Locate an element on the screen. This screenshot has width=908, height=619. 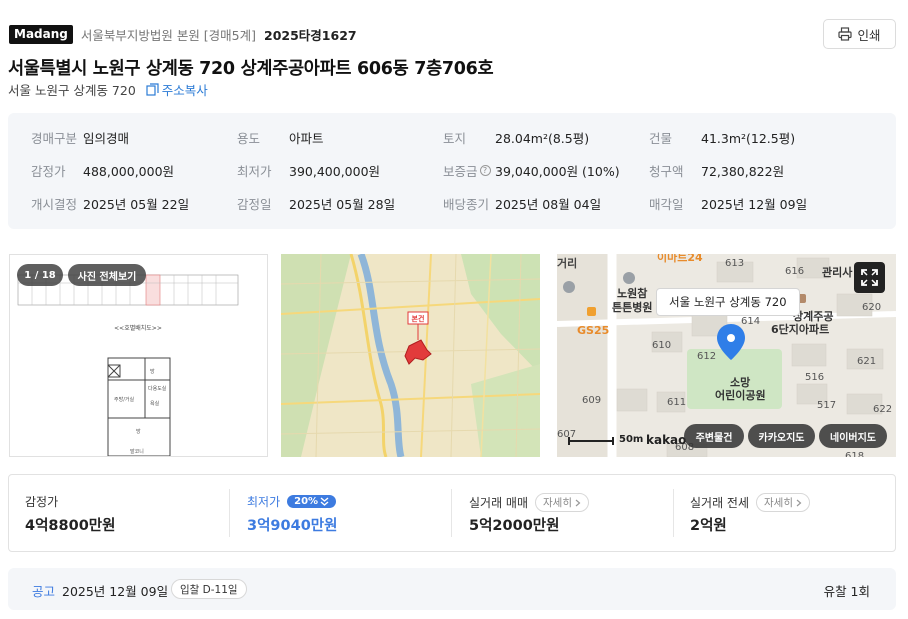
info-value: 488,000,000원 is located at coordinates (129, 171).